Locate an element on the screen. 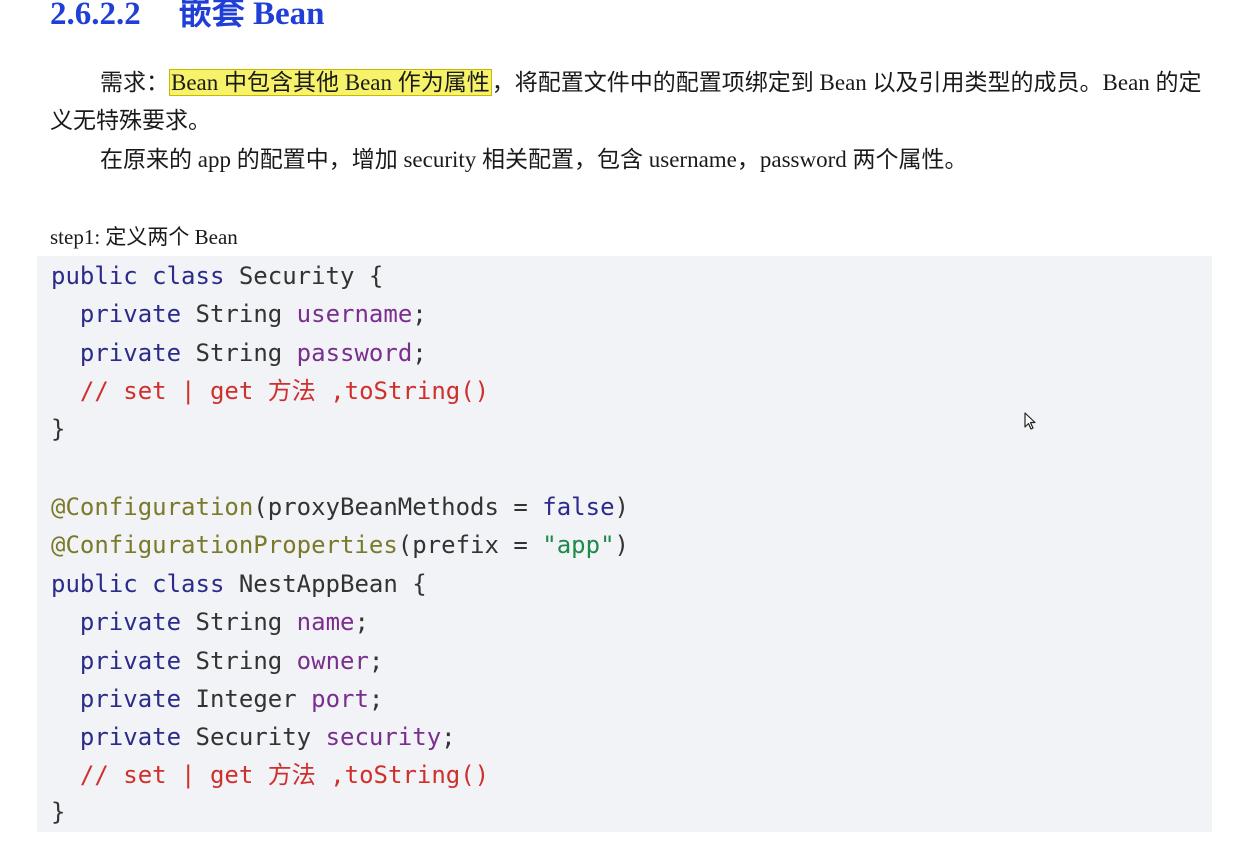 This screenshot has width=1233, height=853. section-heading: 2.6.2.2 嵌套 Bean is located at coordinates (187, 17).